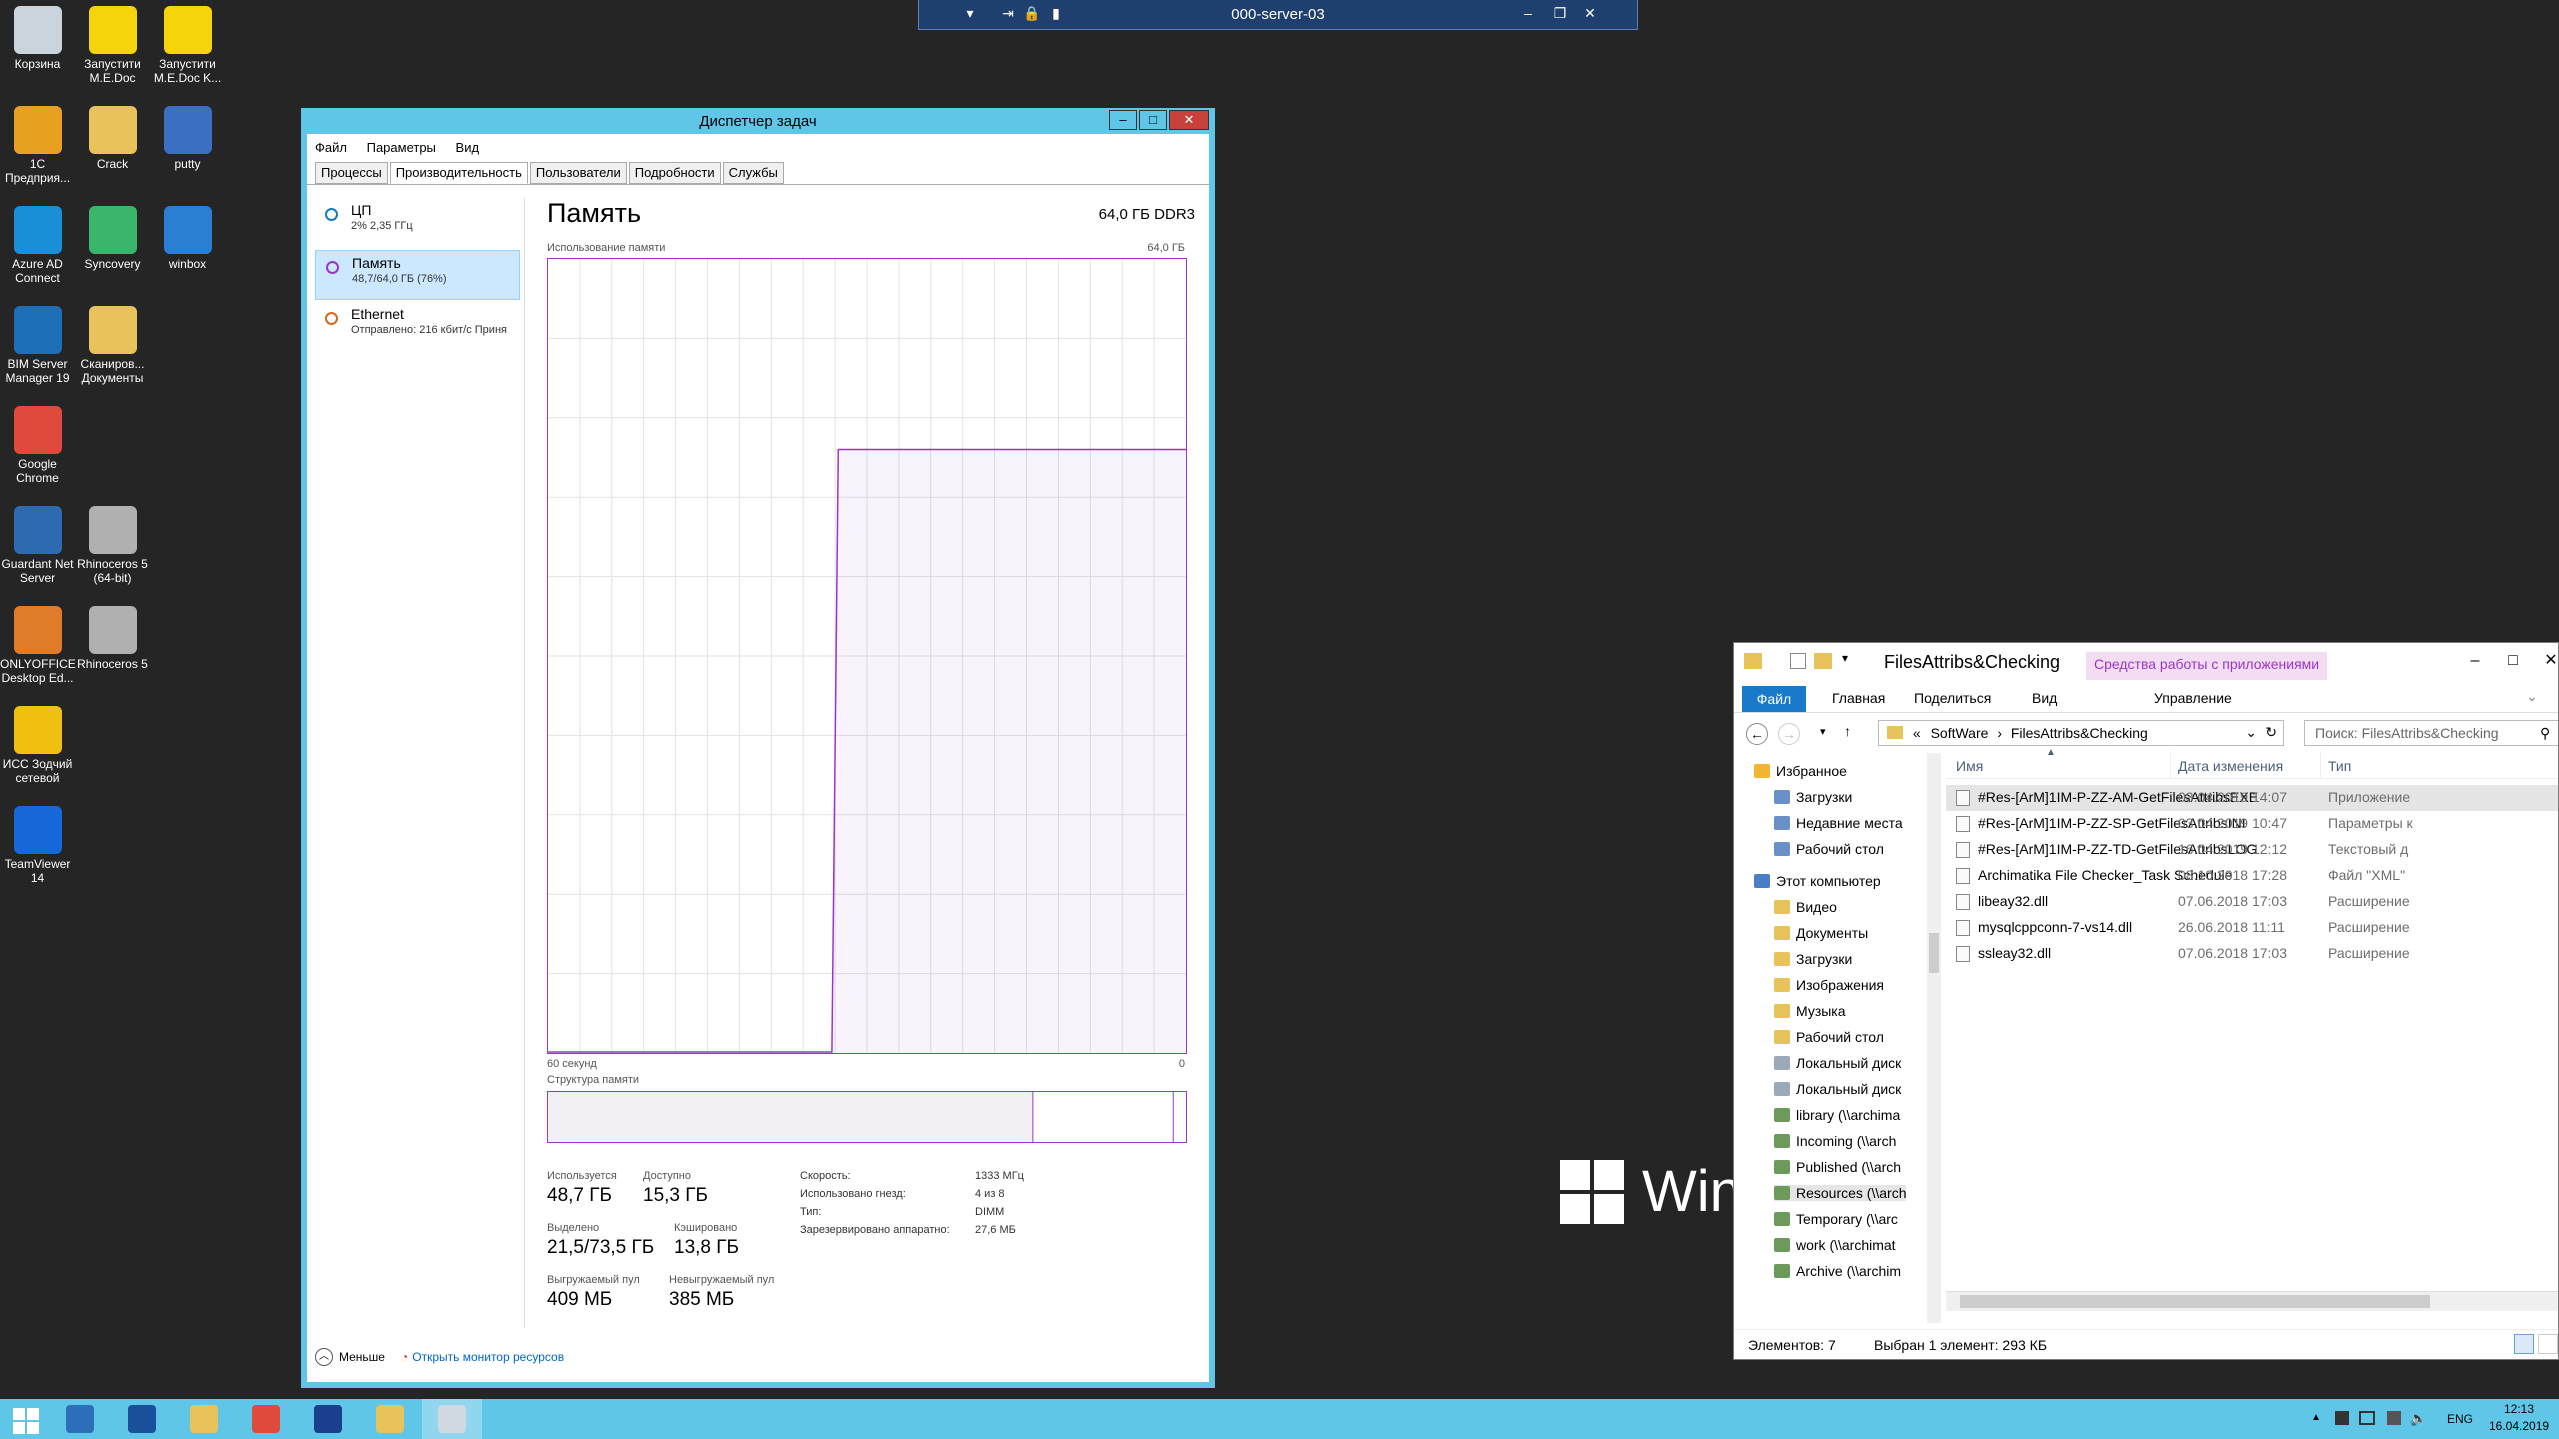 Image resolution: width=2559 pixels, height=1439 pixels. What do you see at coordinates (1774, 699) in the screenshot?
I see `ribbon-file: Файл` at bounding box center [1774, 699].